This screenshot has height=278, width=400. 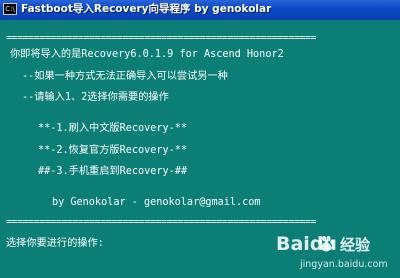 What do you see at coordinates (113, 128) in the screenshot?
I see `menu-option-1: **-1.刷入中文版Recovery-**` at bounding box center [113, 128].